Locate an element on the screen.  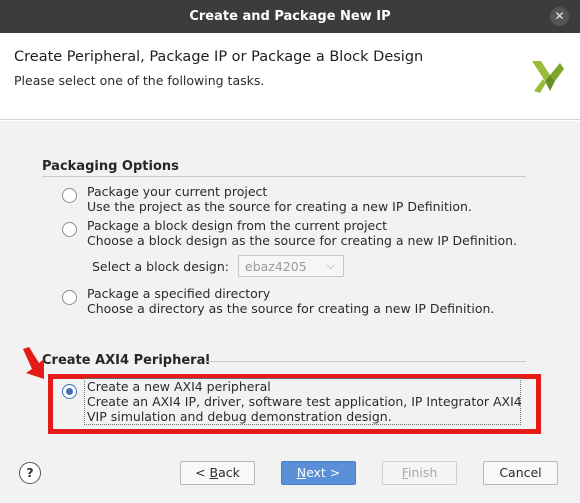
wizard-footer: ? < Back Next > Finish Cancel is located at coordinates (290, 472).